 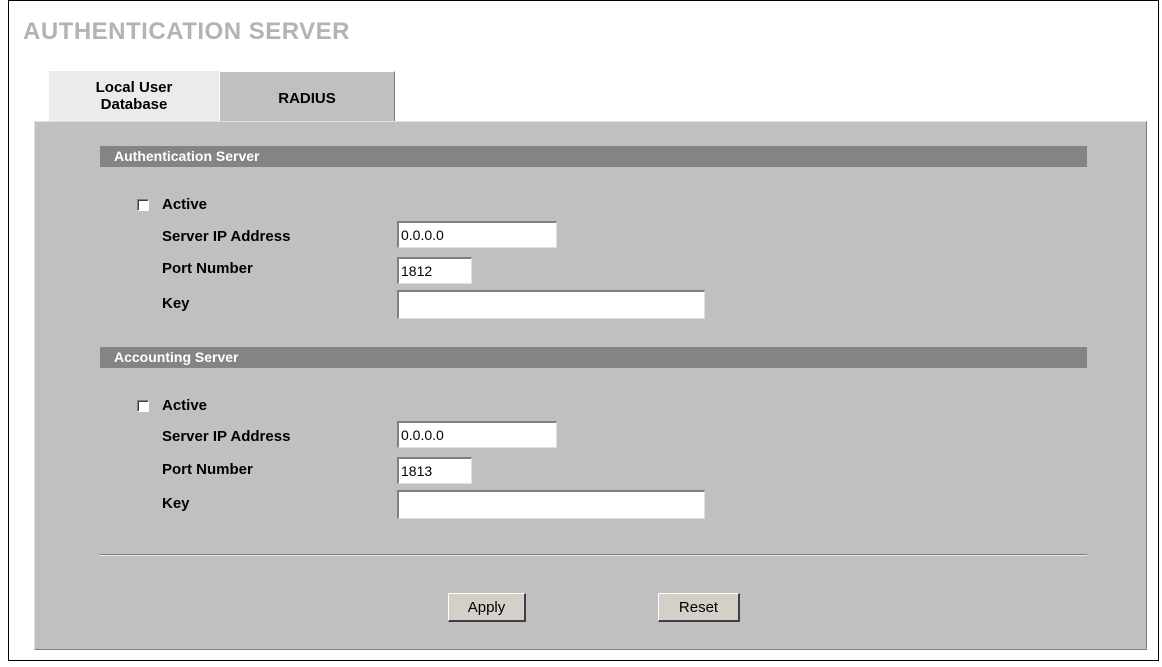 I want to click on authentication-active-checkbox, so click(x=143, y=205).